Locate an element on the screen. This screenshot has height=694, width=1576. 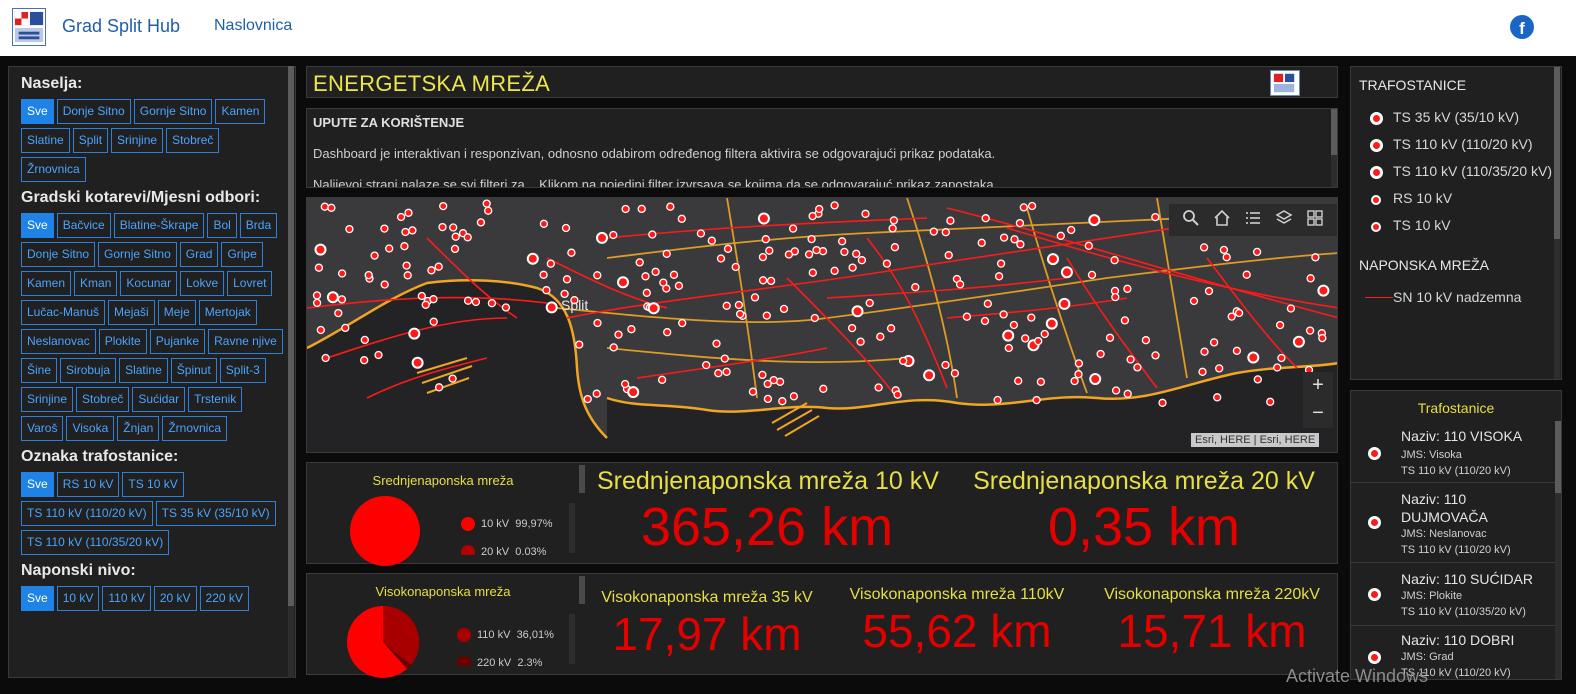
filter-chip: Slatine is located at coordinates (45, 140).